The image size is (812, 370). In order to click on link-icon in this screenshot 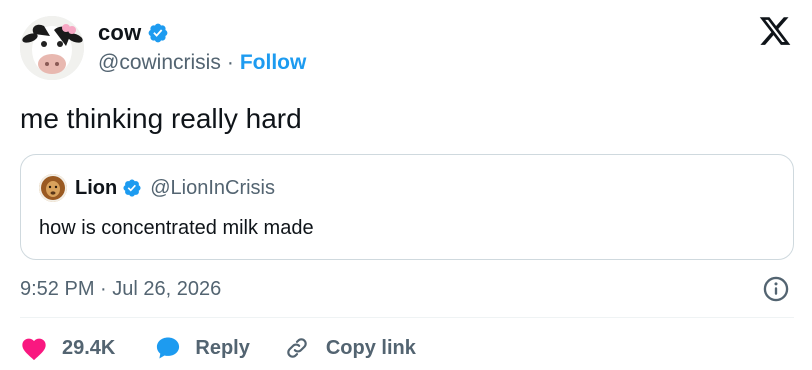, I will do `click(297, 348)`.